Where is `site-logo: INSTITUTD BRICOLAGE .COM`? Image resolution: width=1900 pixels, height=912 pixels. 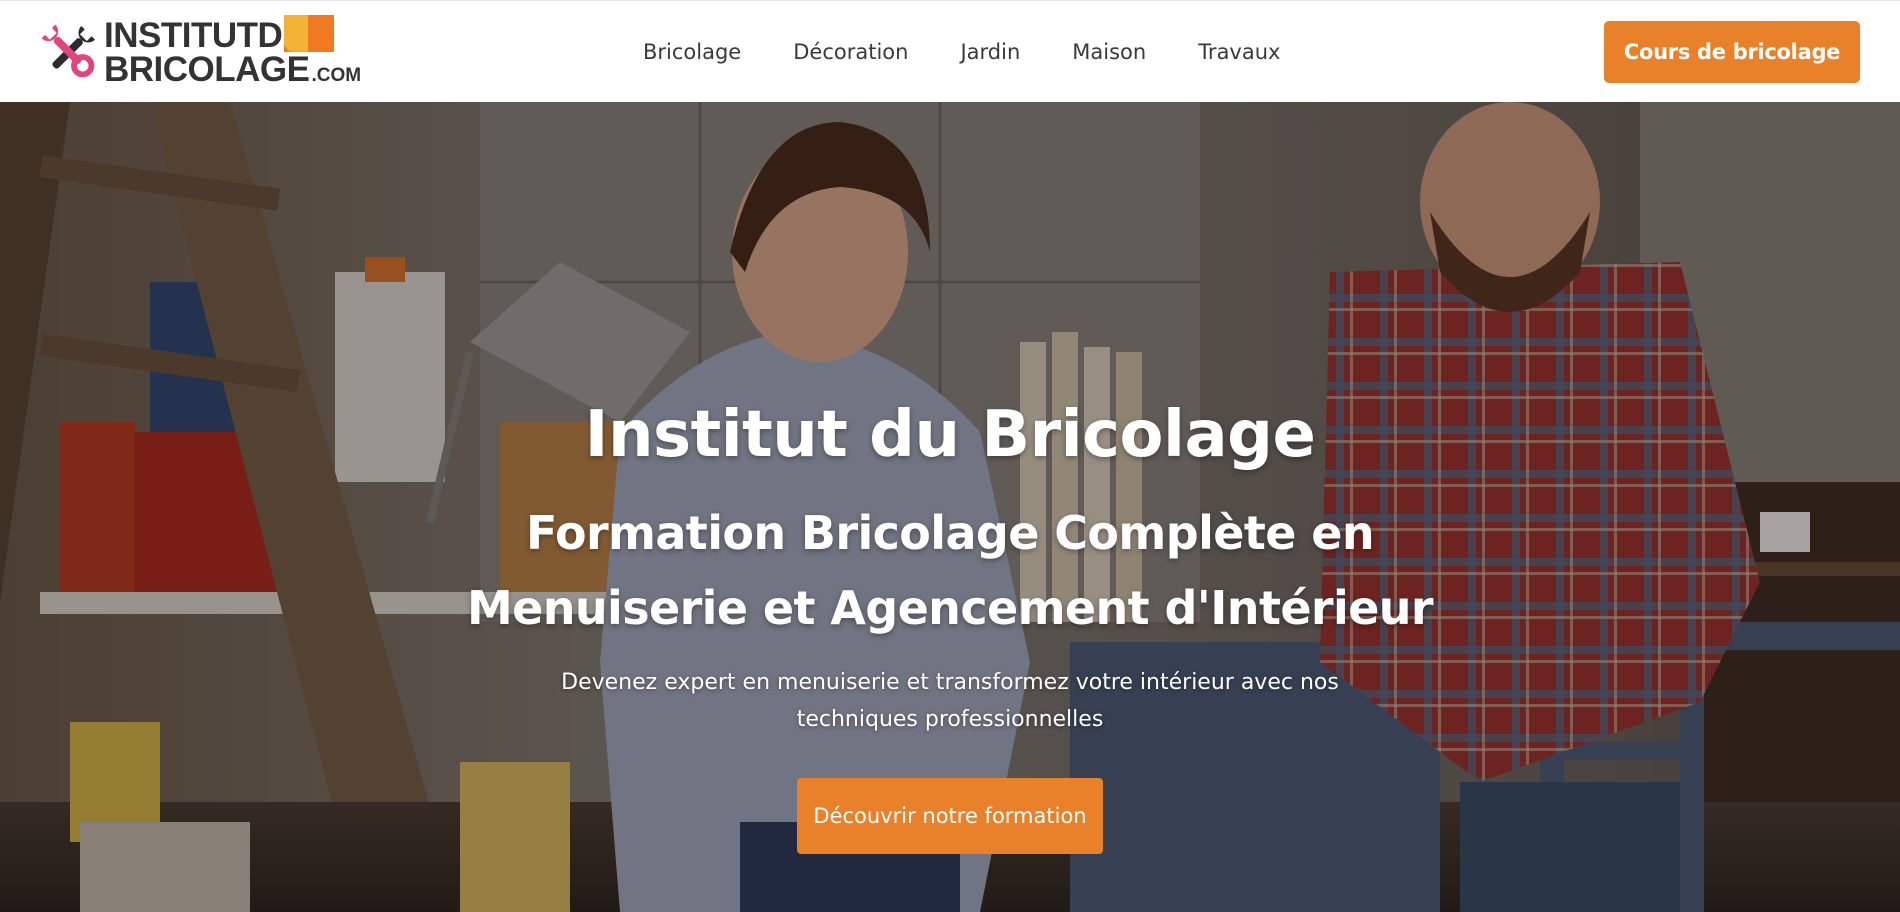 site-logo: INSTITUTD BRICOLAGE .COM is located at coordinates (200, 51).